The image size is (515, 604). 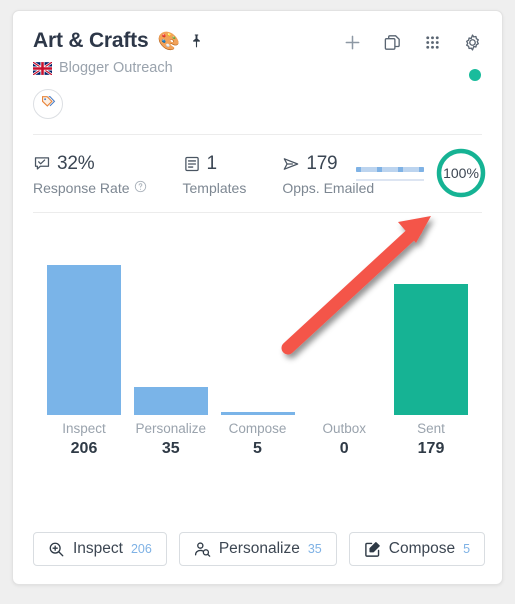 I want to click on progress-ring: 100%, so click(x=461, y=173).